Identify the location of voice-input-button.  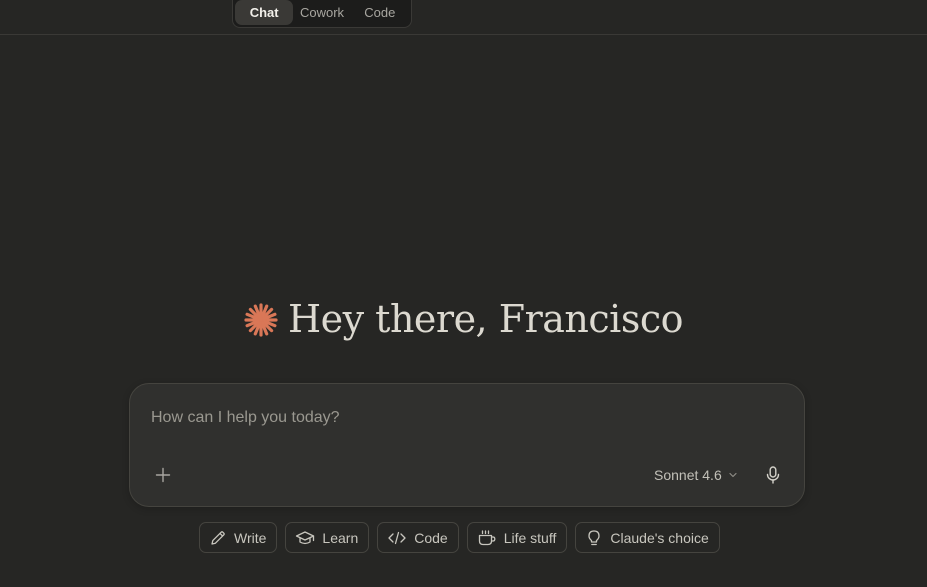
(773, 475).